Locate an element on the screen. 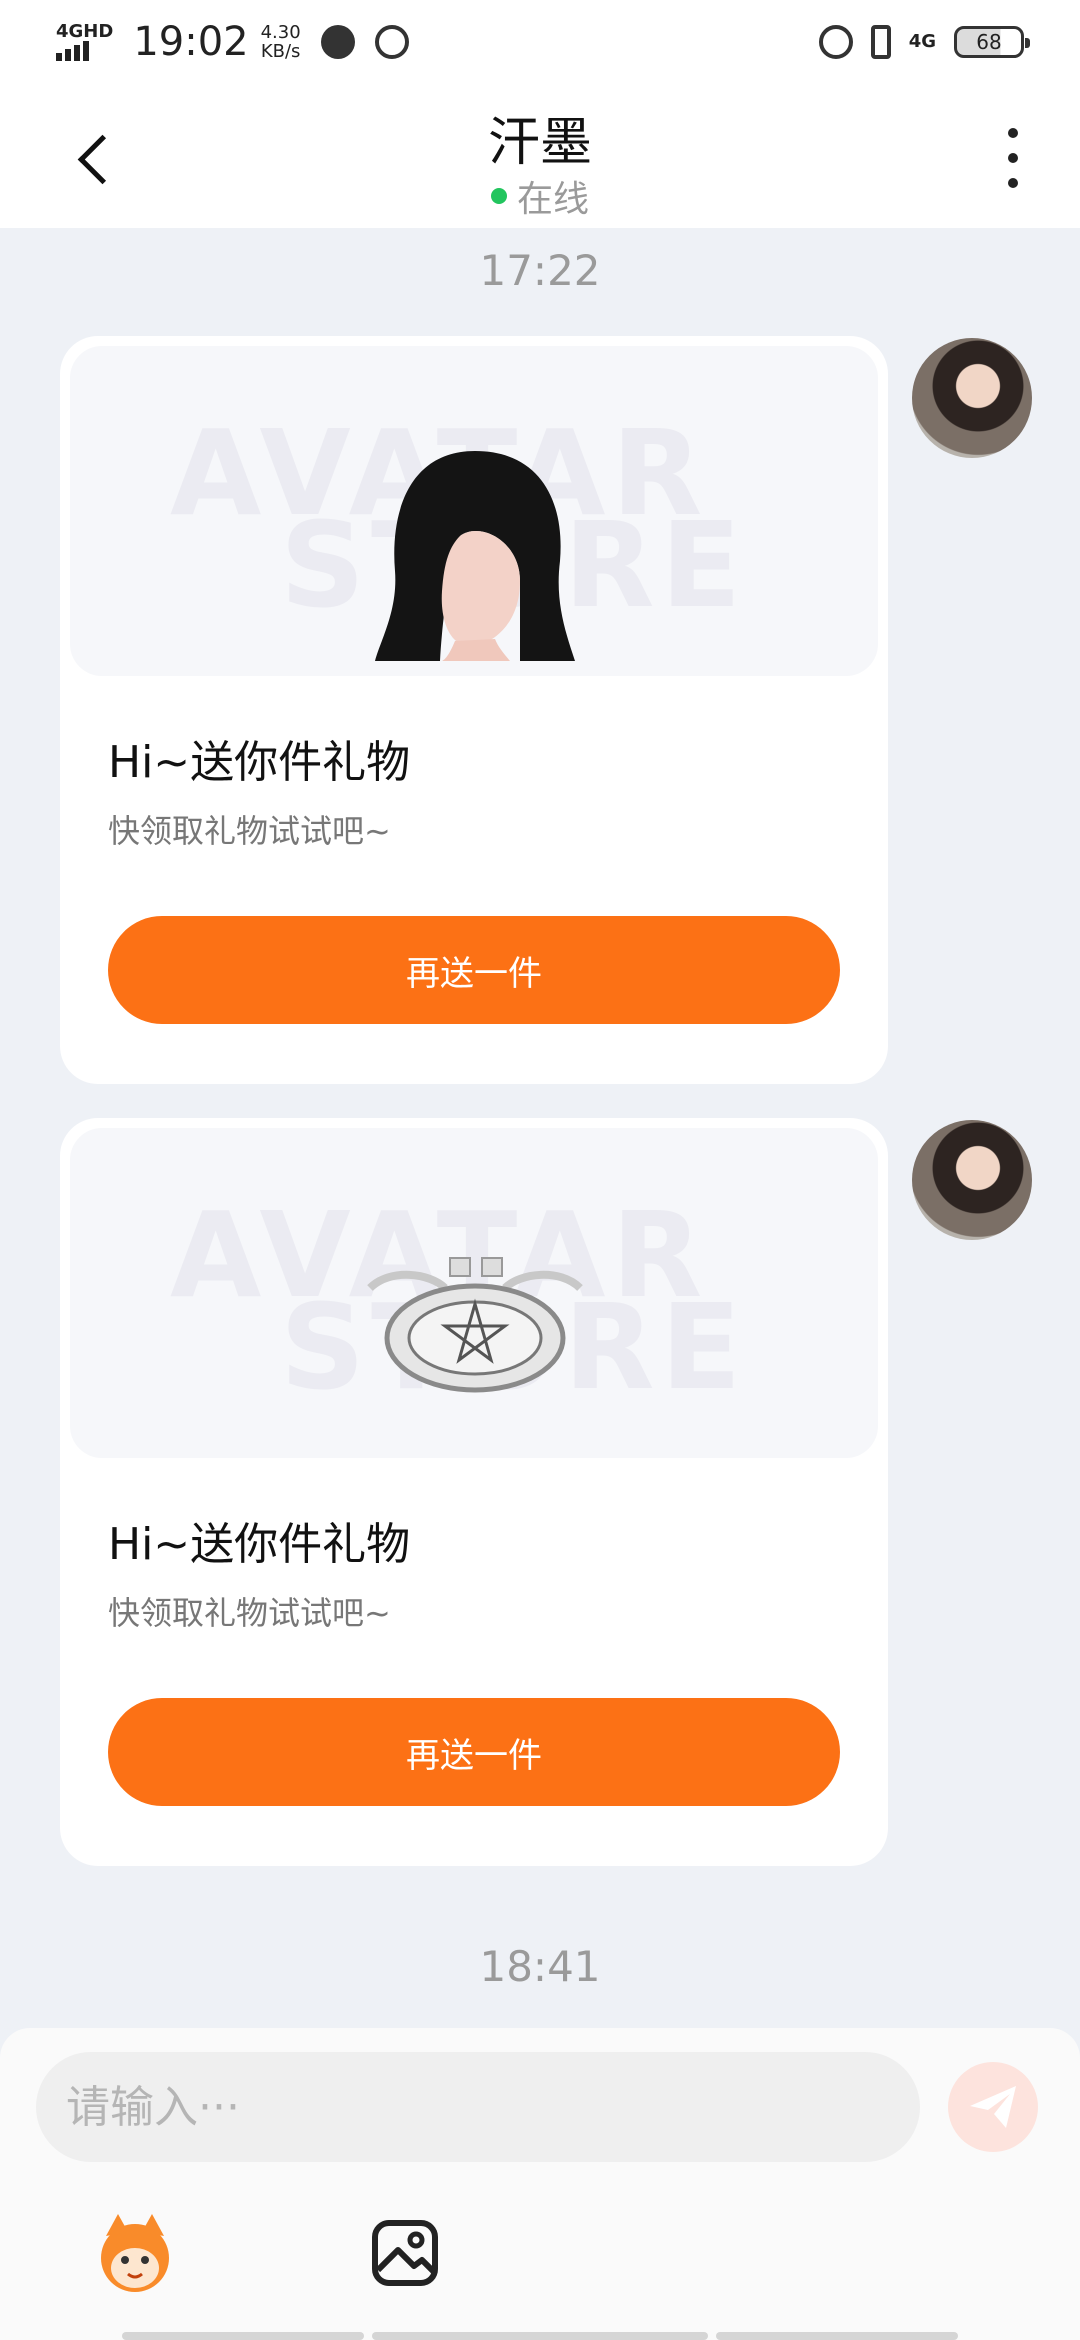  image-icon is located at coordinates (405, 2253).